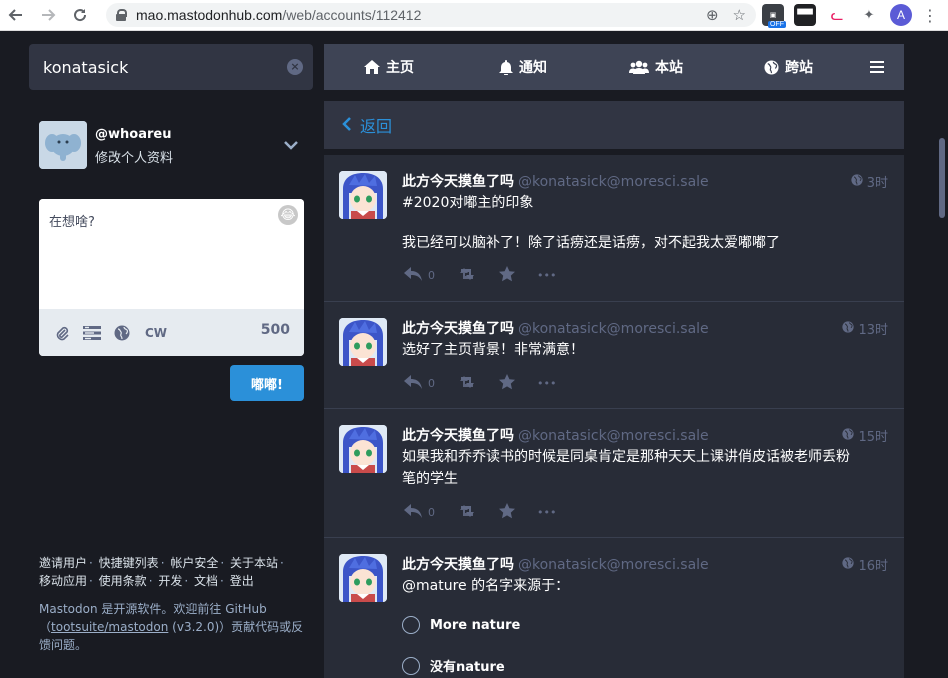 This screenshot has width=948, height=678. I want to click on footer-link: 关于本站, so click(254, 563).